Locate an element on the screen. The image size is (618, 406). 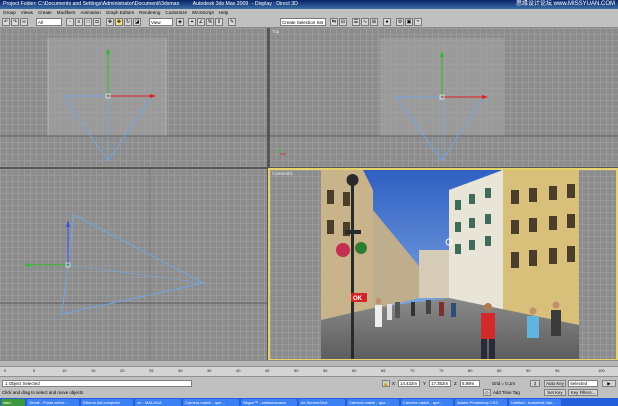
lock-selection-icon: 🔒 is located at coordinates (386, 383).